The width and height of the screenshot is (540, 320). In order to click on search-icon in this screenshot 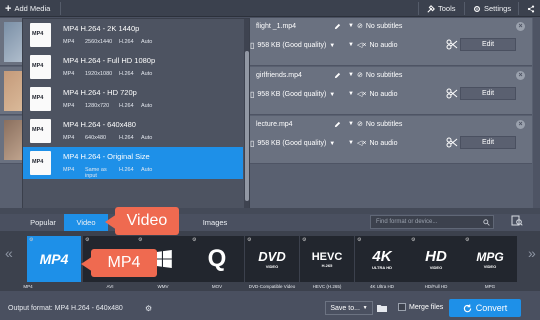, I will do `click(486, 222)`.